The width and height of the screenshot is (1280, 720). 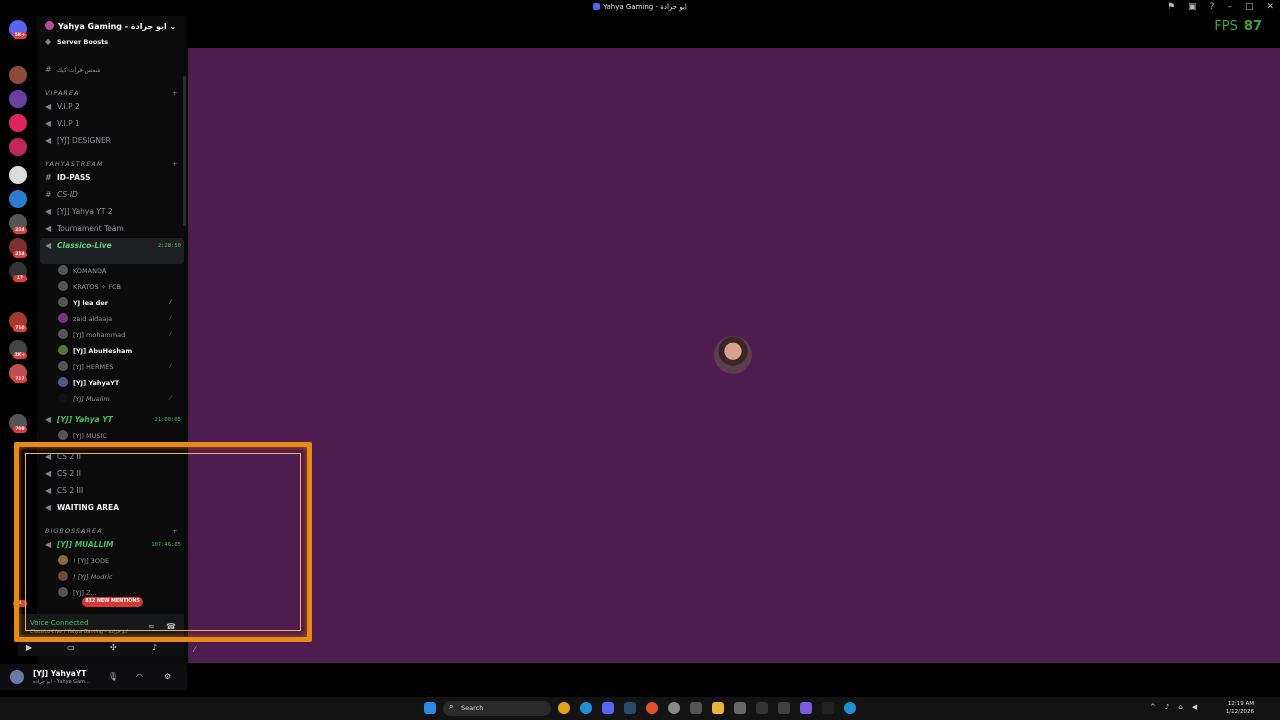 I want to click on discord-icon, so click(x=608, y=708).